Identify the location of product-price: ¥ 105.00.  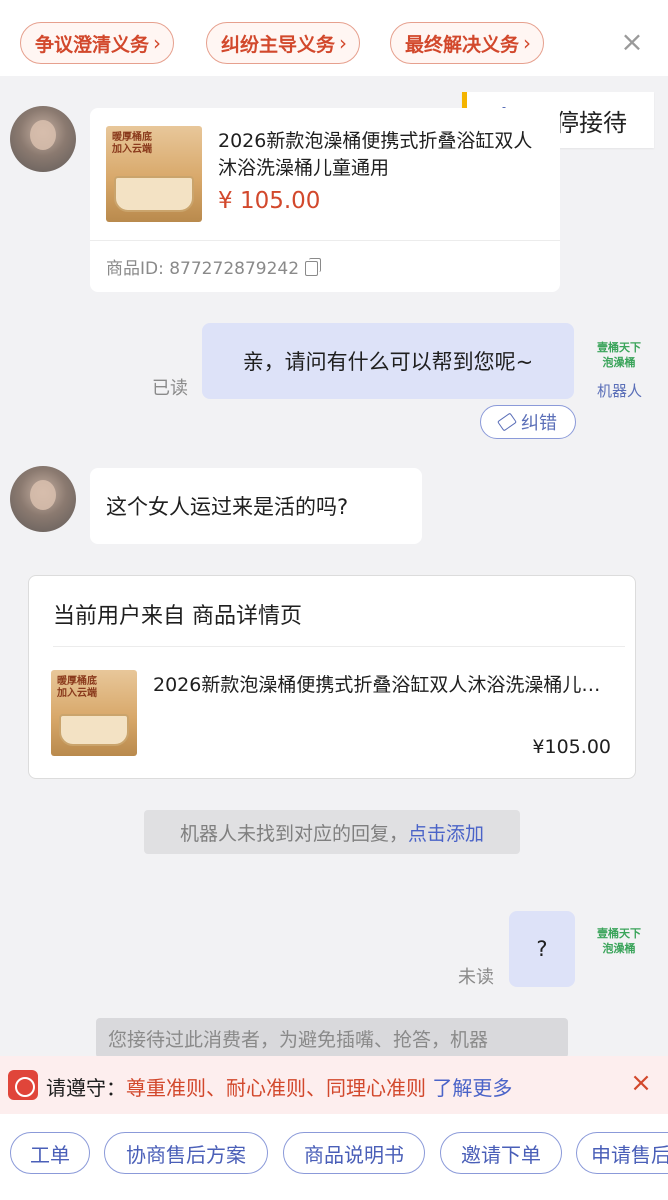
(269, 201).